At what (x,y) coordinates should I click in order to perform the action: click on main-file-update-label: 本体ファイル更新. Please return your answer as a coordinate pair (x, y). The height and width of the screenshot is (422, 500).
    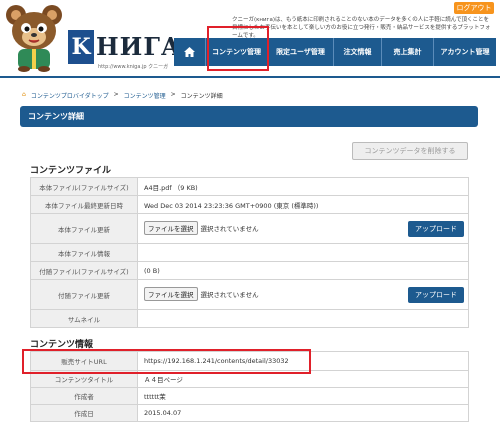
    Looking at the image, I should click on (84, 228).